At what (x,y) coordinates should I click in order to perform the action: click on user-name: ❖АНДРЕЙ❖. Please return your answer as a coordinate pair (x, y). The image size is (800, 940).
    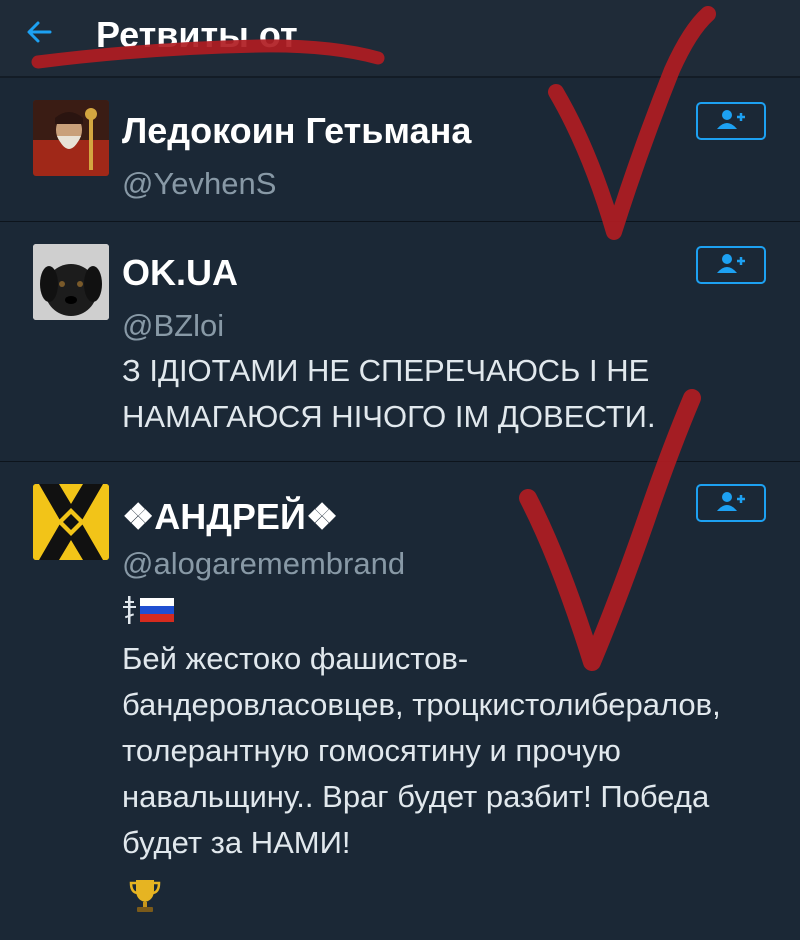
    Looking at the image, I should click on (230, 517).